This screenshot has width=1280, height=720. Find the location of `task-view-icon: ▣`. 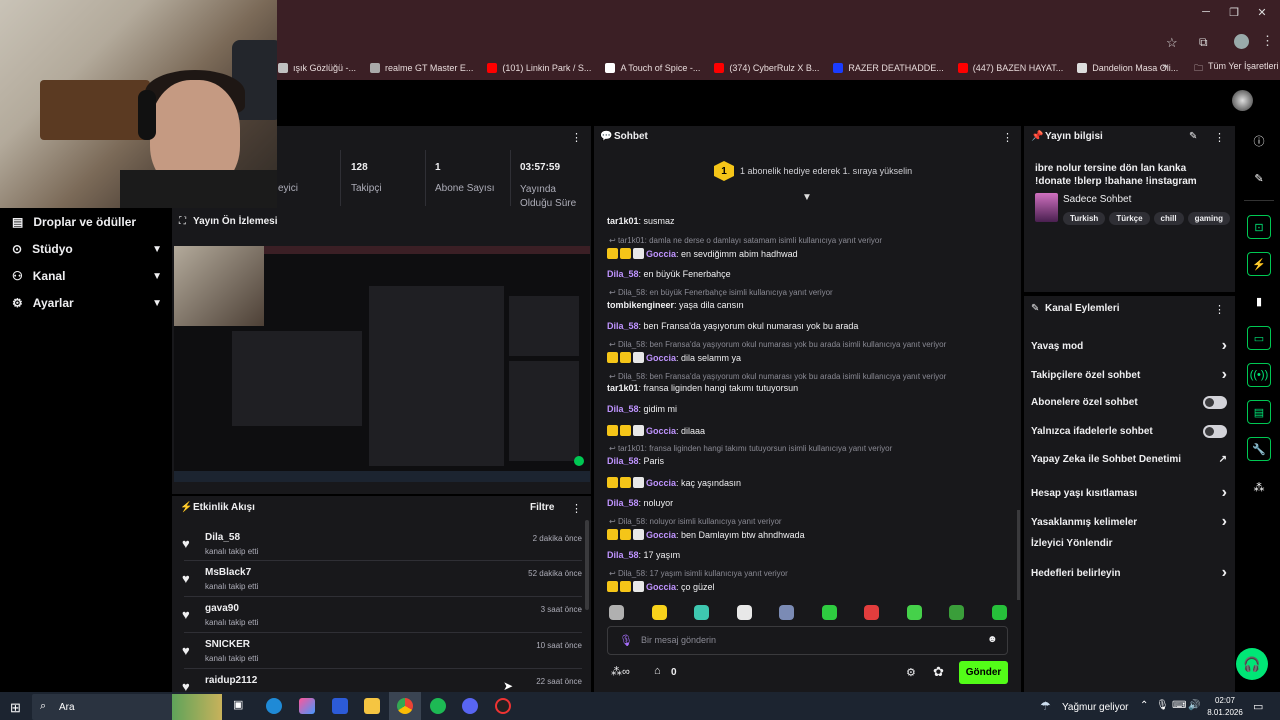

task-view-icon: ▣ is located at coordinates (241, 706).